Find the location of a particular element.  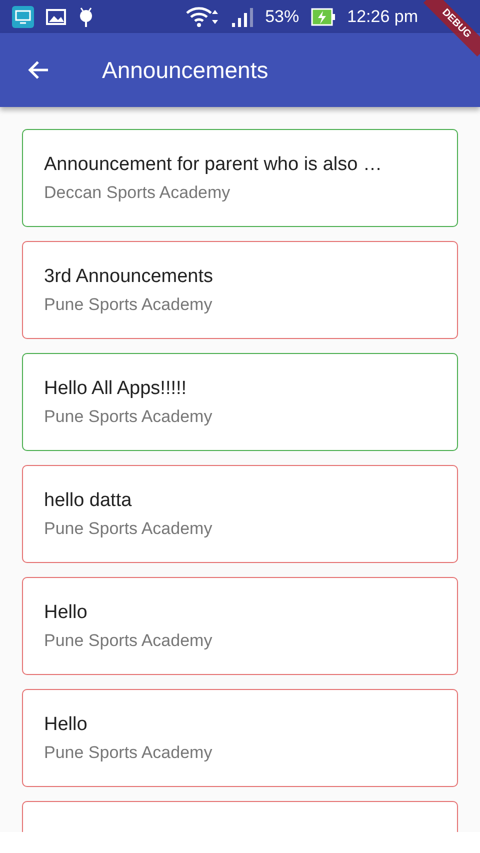

clock-time: 12:26 pm is located at coordinates (382, 16).